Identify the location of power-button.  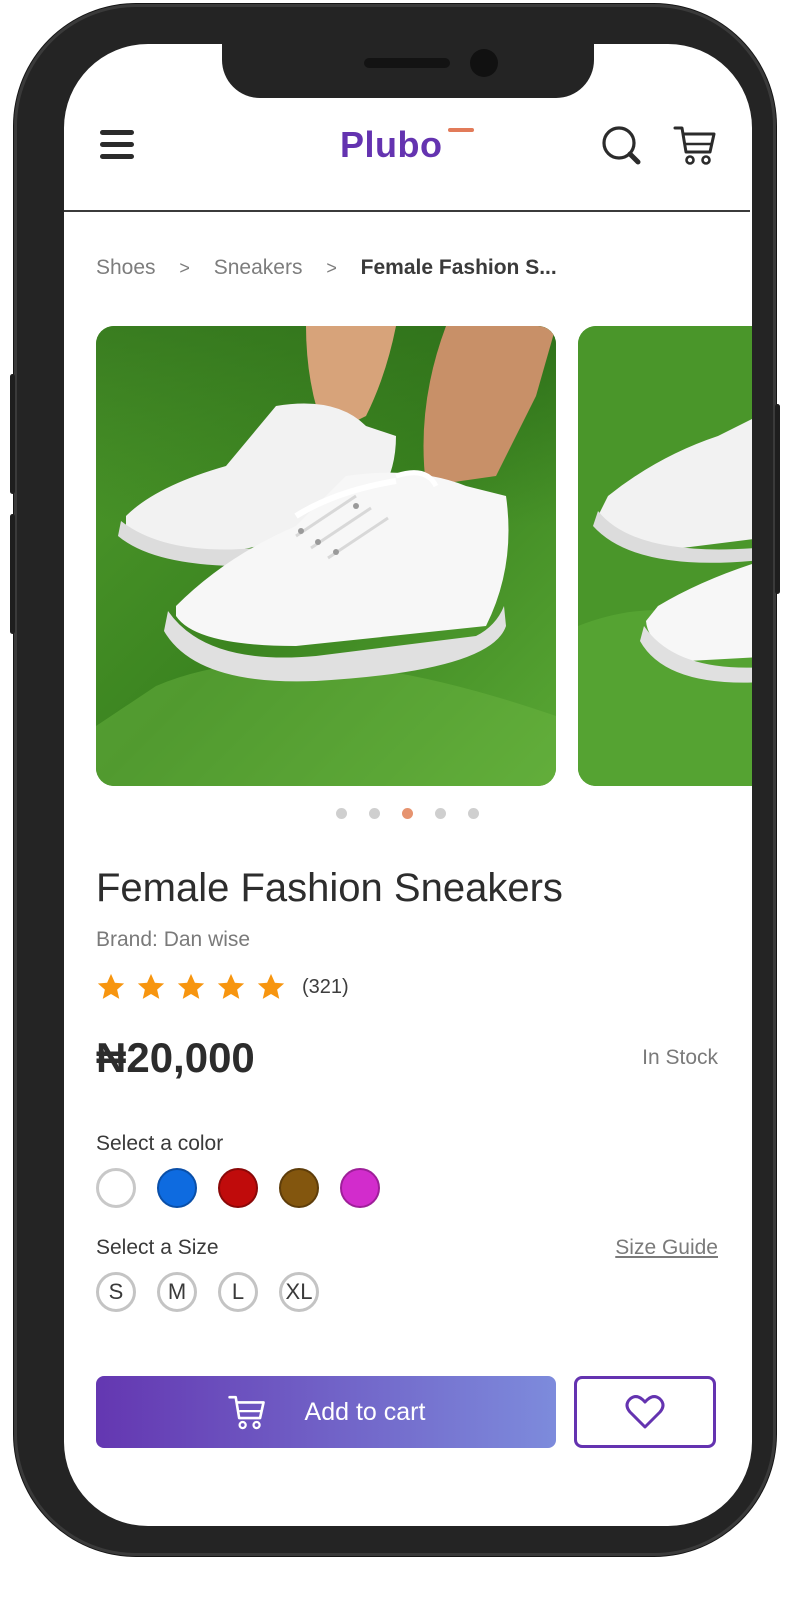
(777, 499).